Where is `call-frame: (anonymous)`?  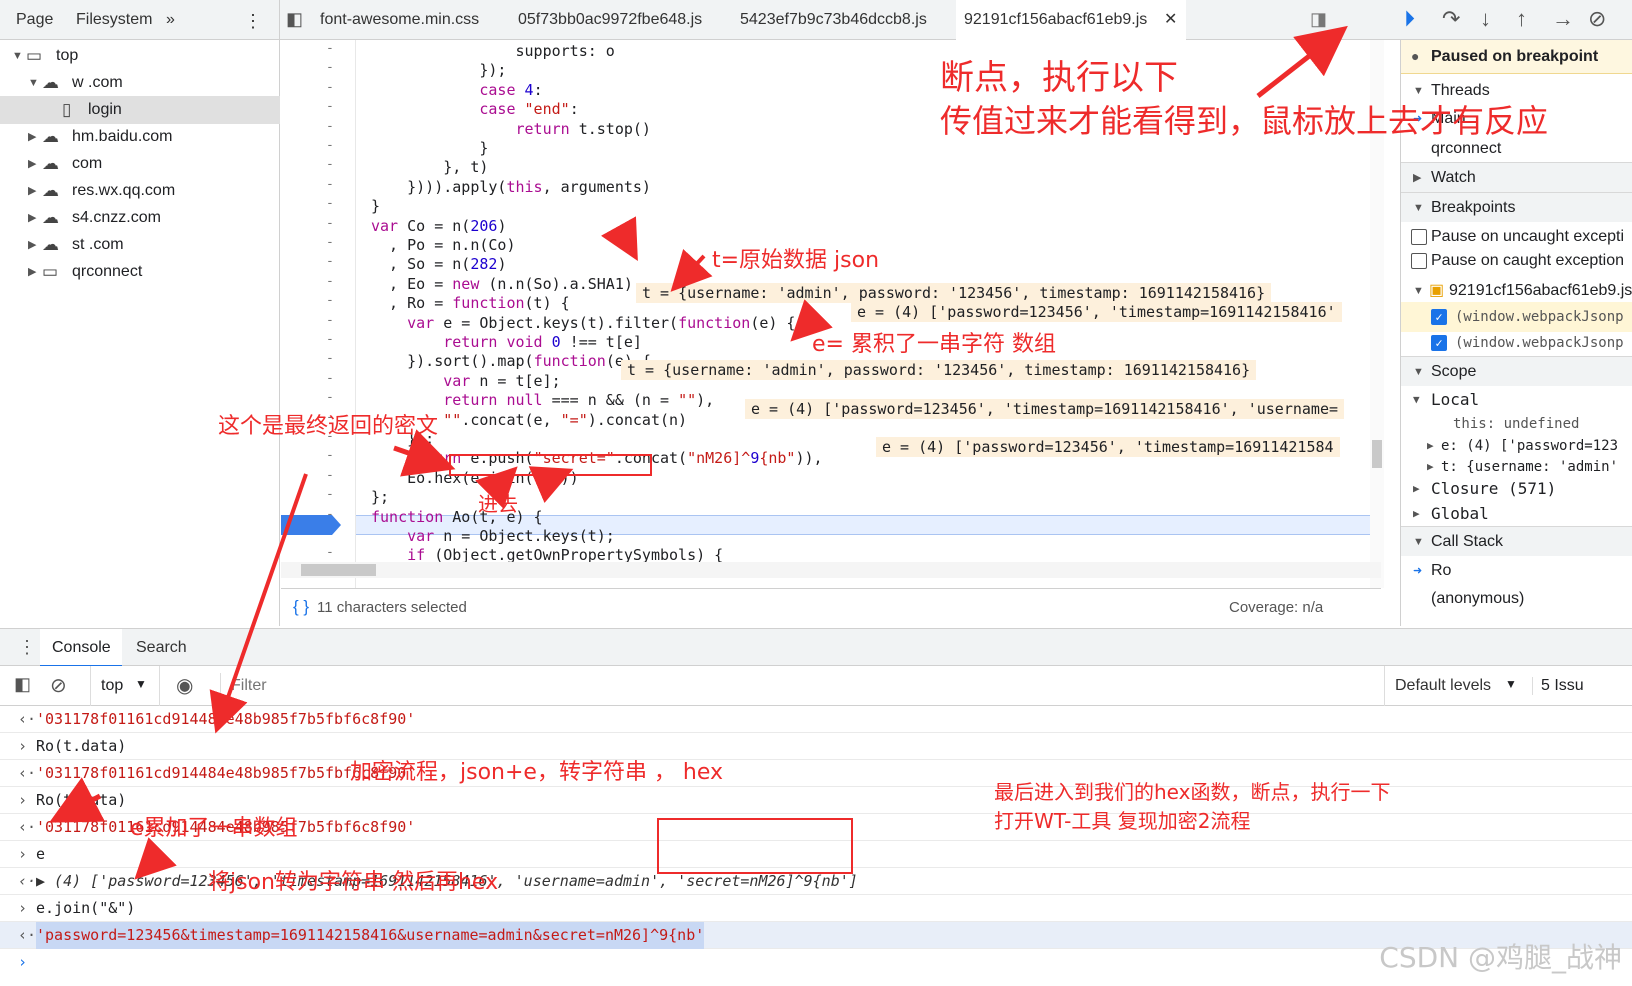
call-frame: (anonymous) is located at coordinates (1516, 599).